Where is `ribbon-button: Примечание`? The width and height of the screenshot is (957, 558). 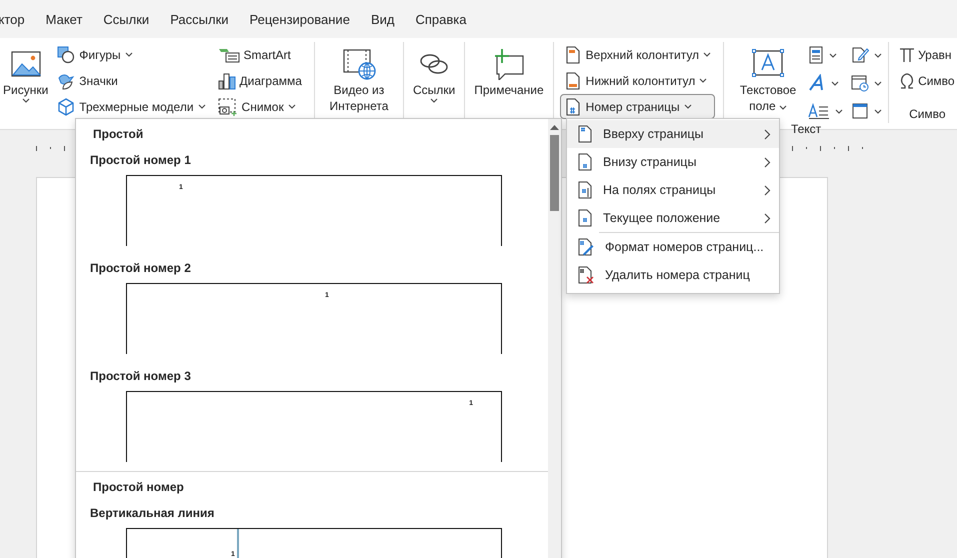
ribbon-button: Примечание is located at coordinates (509, 74).